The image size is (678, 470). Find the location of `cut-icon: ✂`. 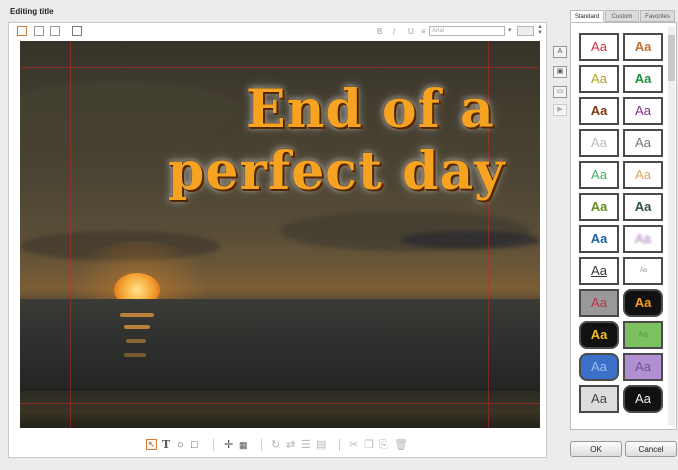

cut-icon: ✂ is located at coordinates (353, 445).